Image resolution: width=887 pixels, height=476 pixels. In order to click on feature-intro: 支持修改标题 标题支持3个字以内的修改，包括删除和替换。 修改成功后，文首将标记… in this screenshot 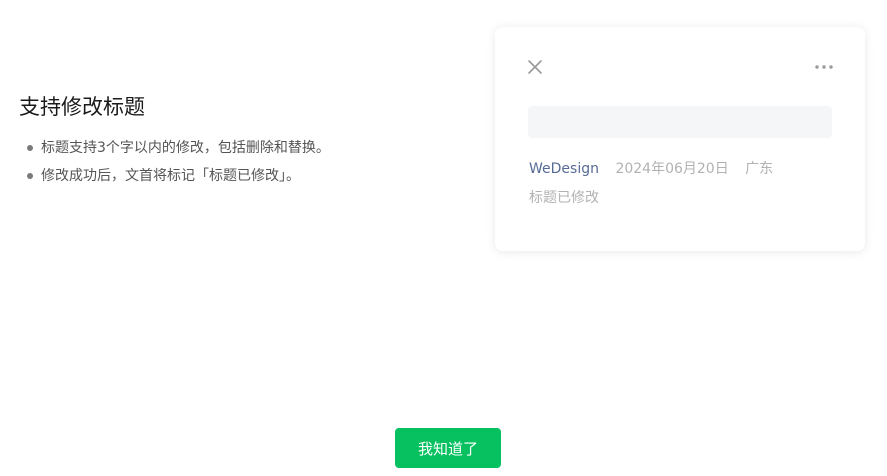, I will do `click(239, 141)`.